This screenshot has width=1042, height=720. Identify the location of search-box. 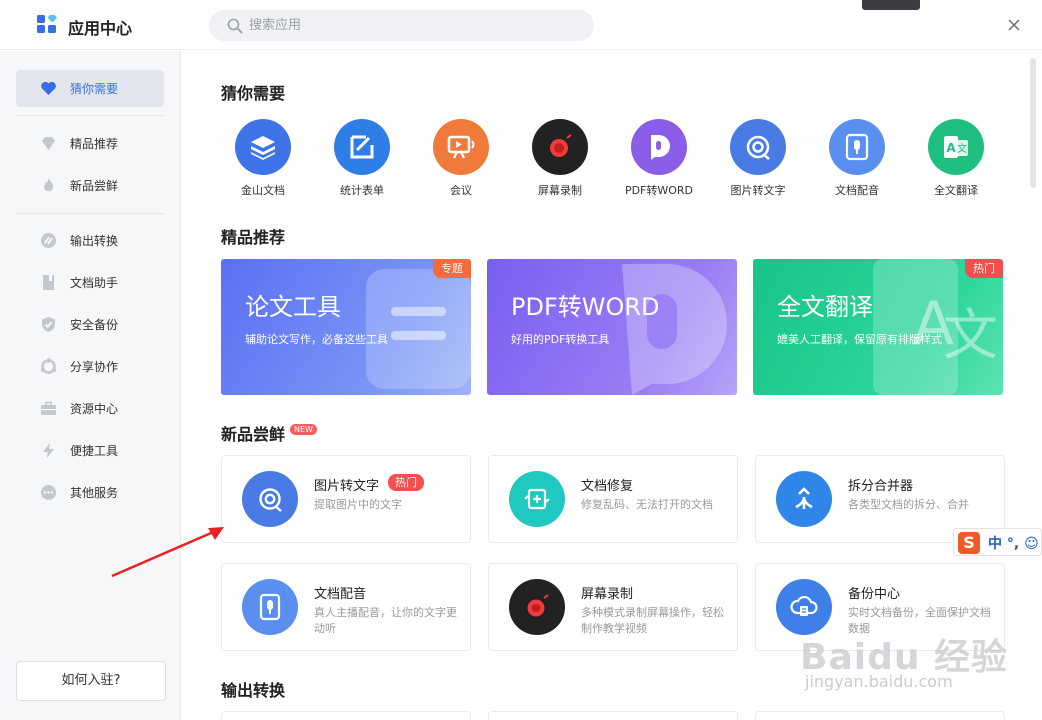
(401, 25).